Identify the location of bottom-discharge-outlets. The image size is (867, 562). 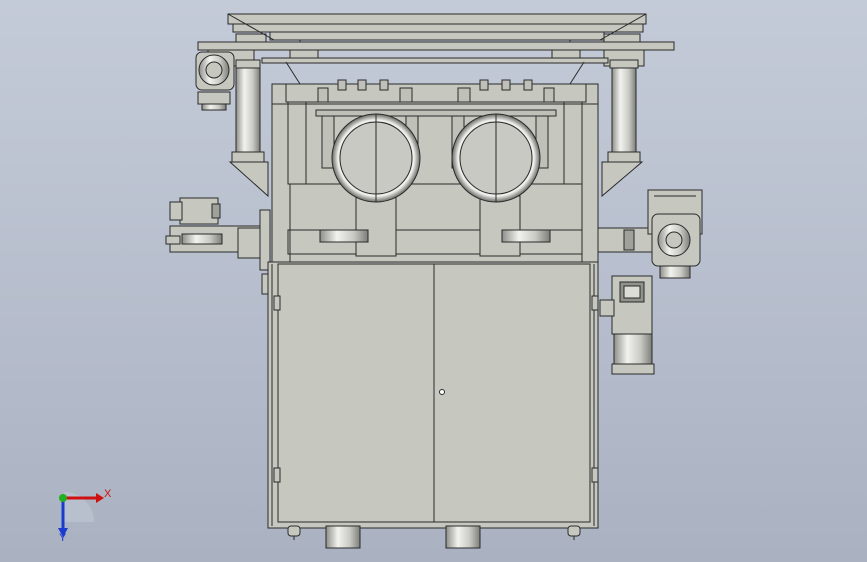
(403, 537).